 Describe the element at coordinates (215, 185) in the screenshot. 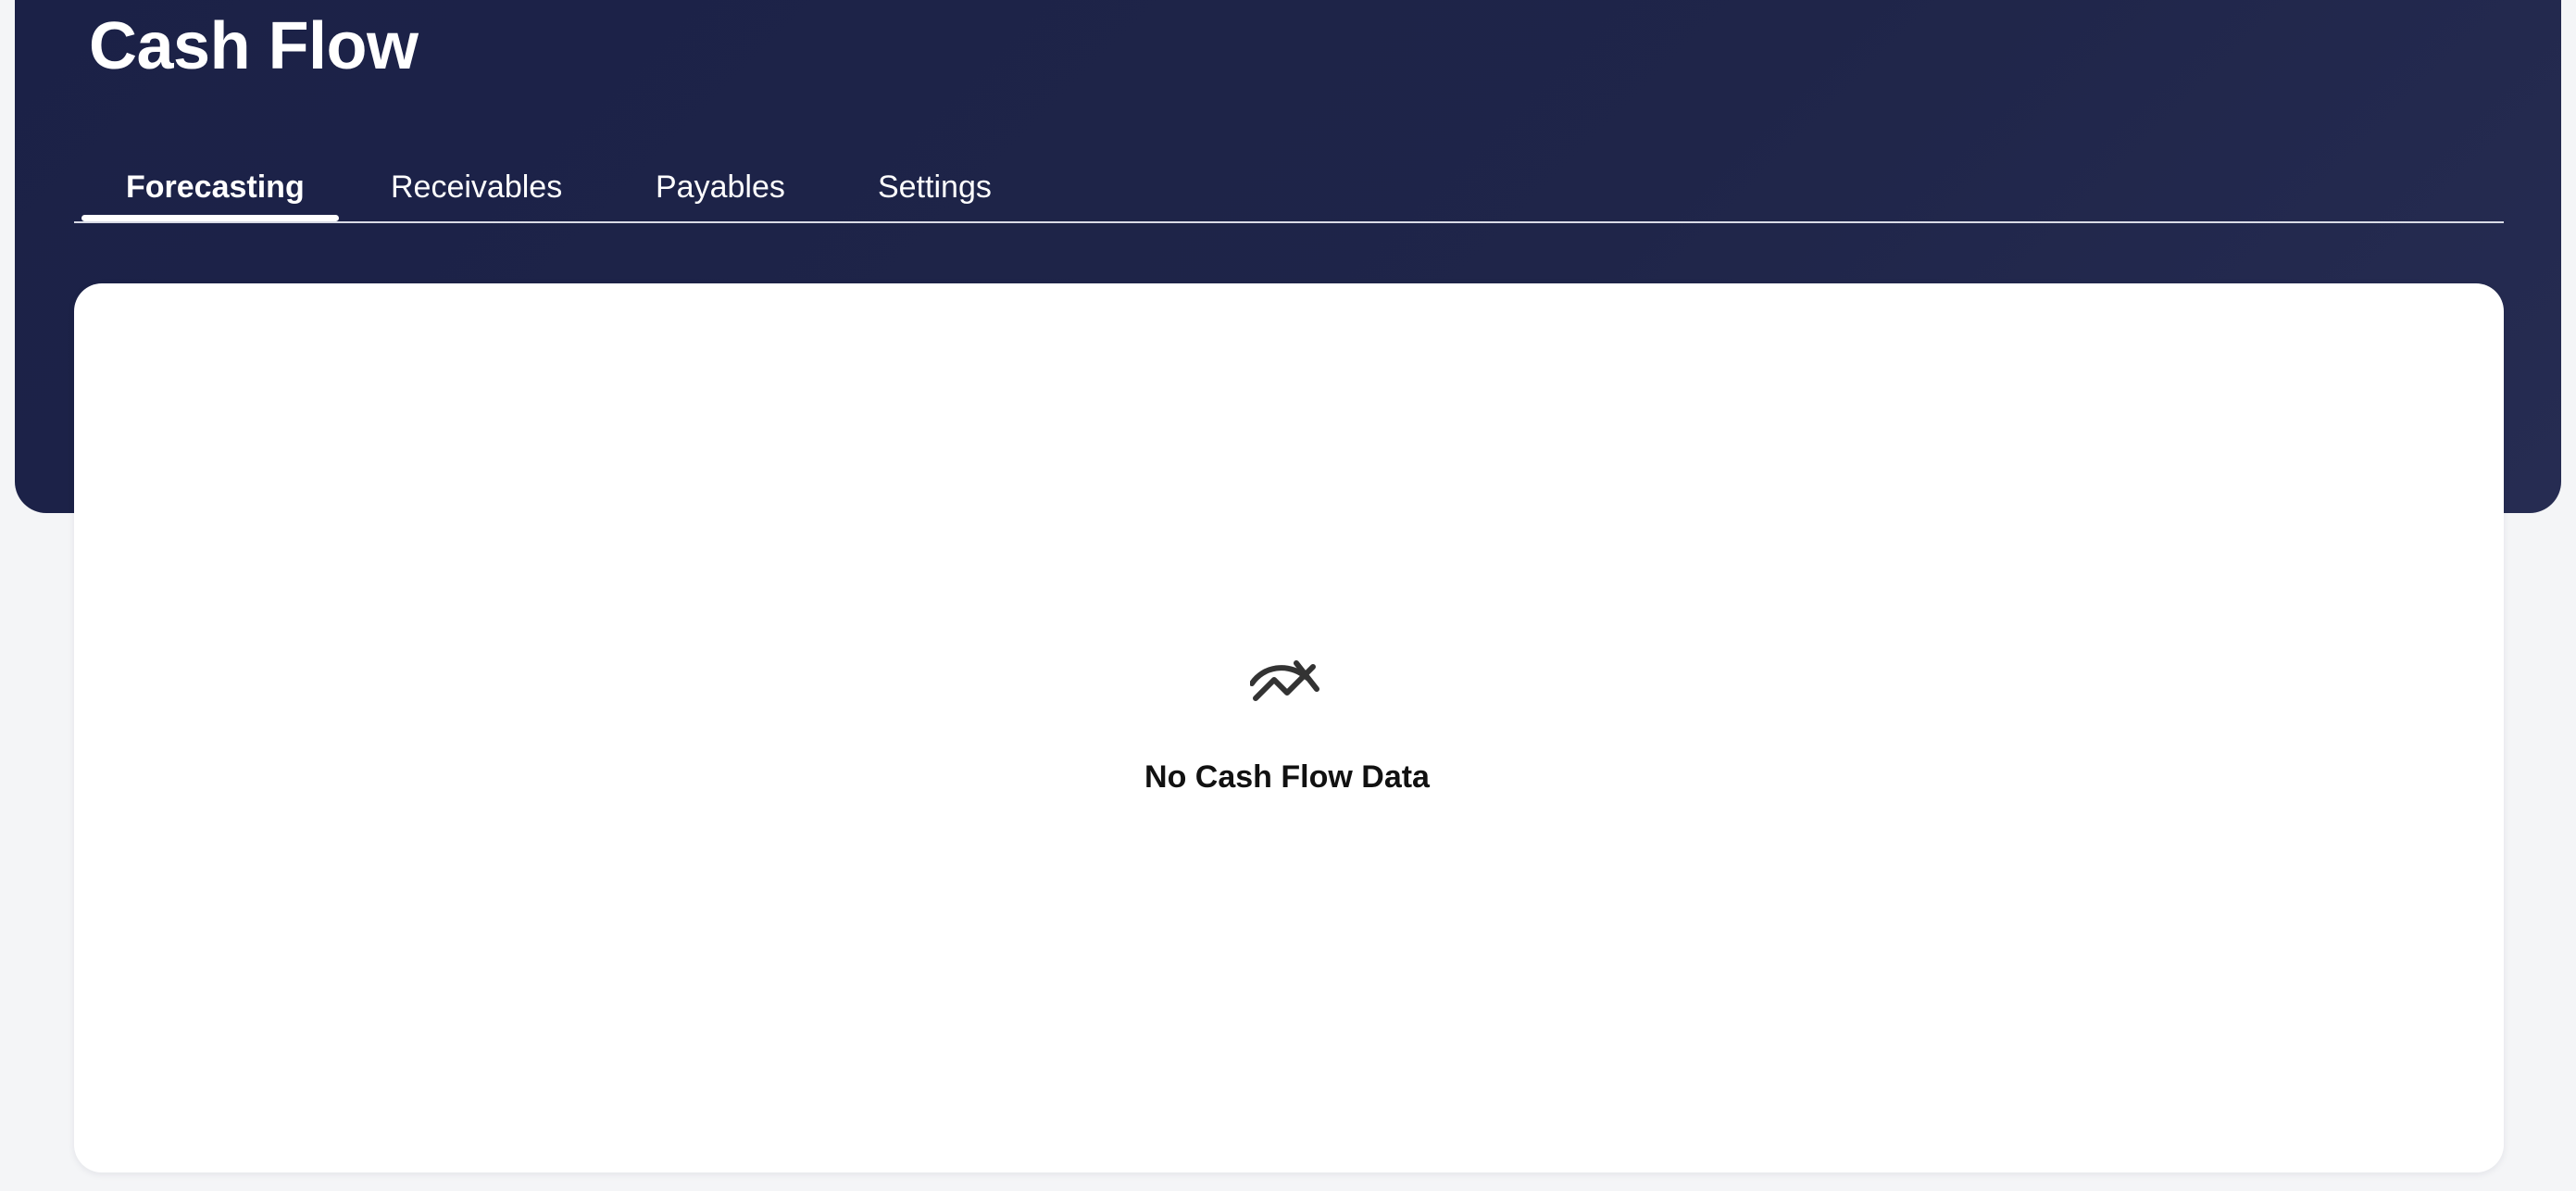

I see `tab-forecasting: Forecasting` at that location.